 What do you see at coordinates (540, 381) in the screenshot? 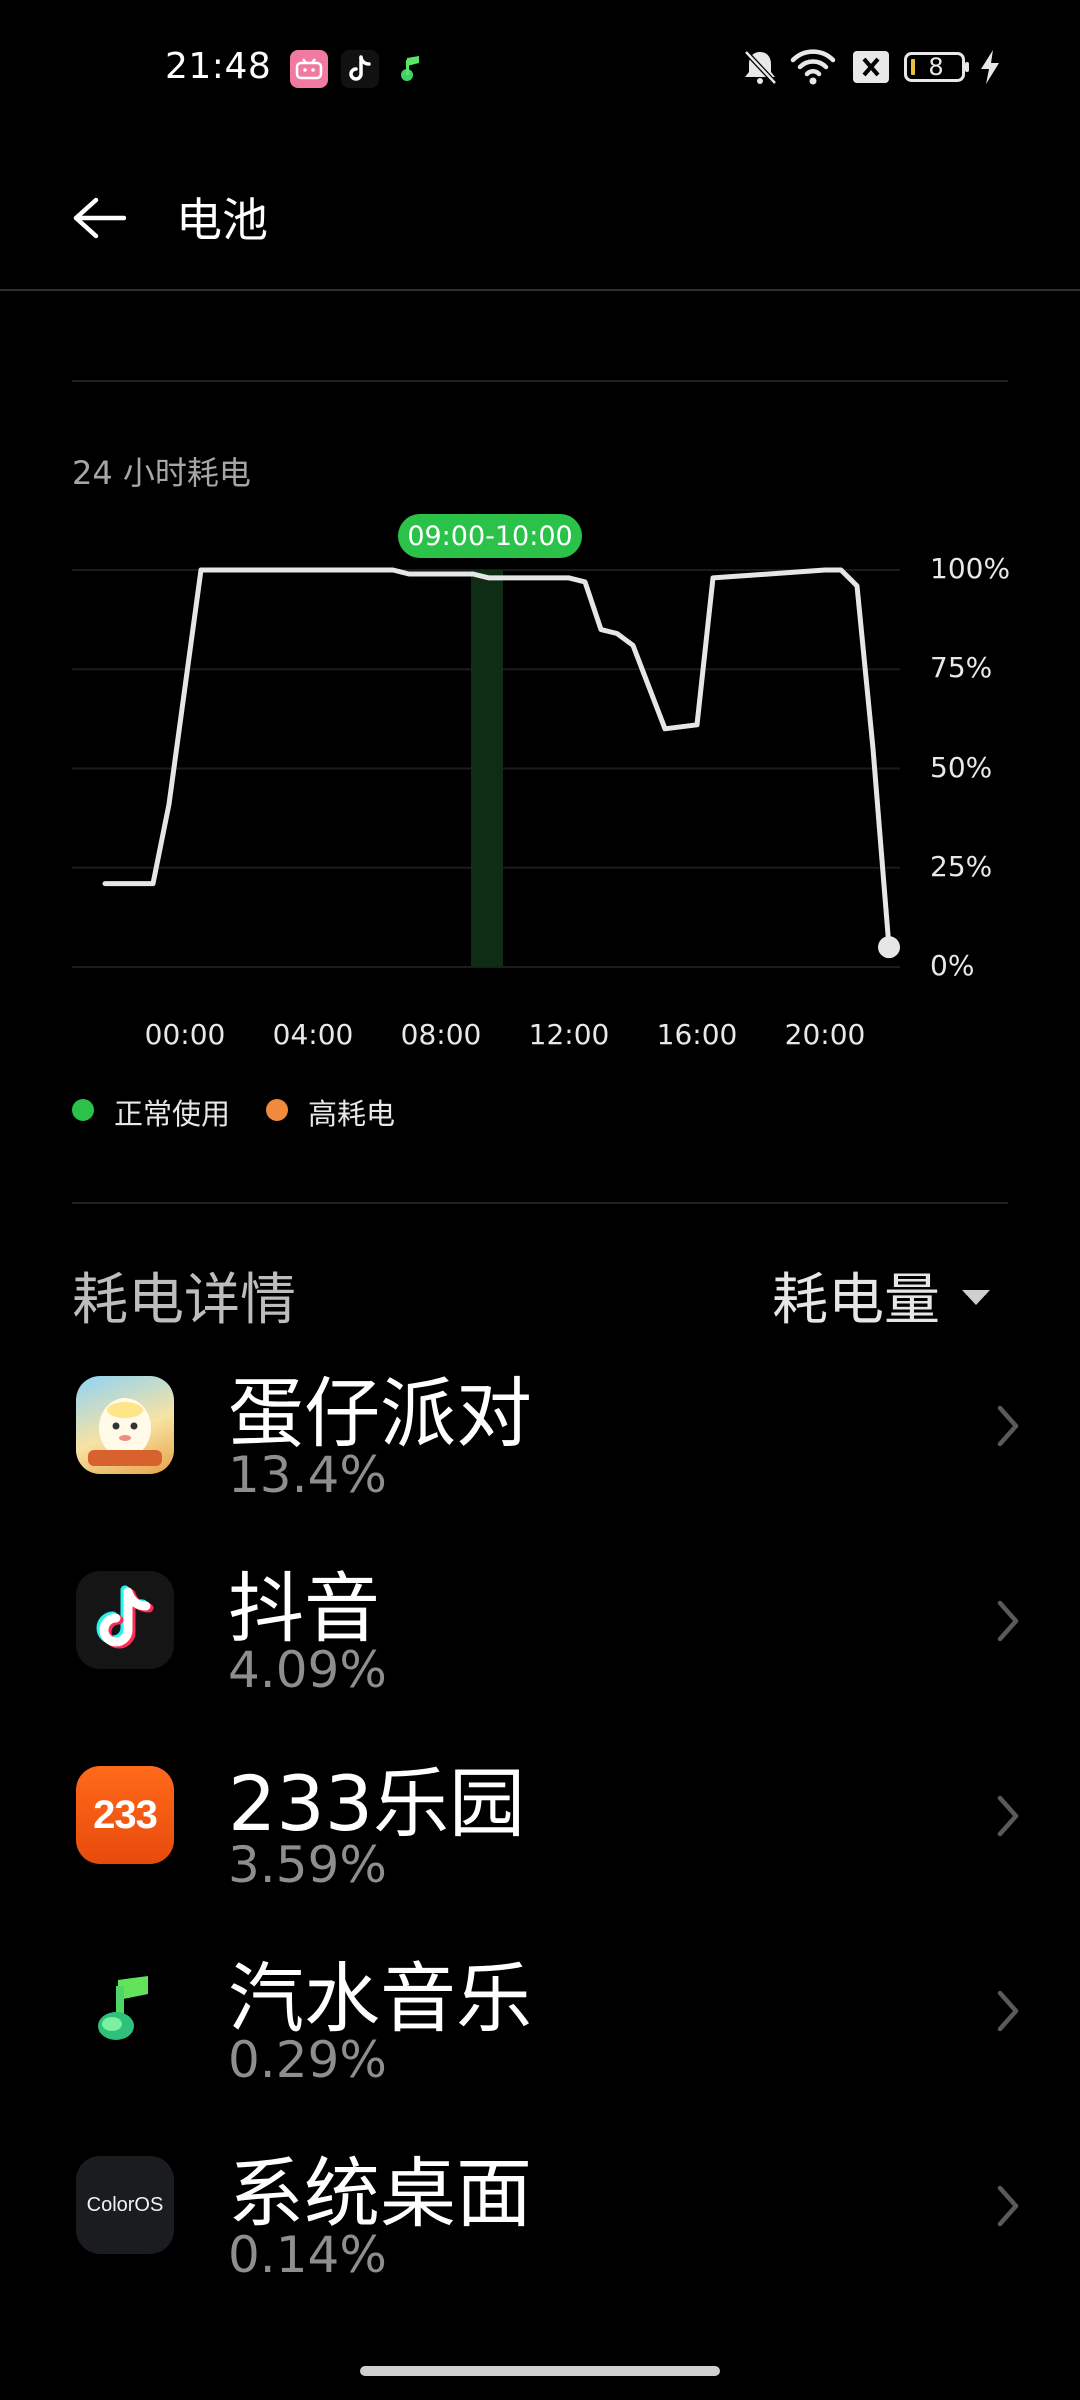
I see `section-divider-top` at bounding box center [540, 381].